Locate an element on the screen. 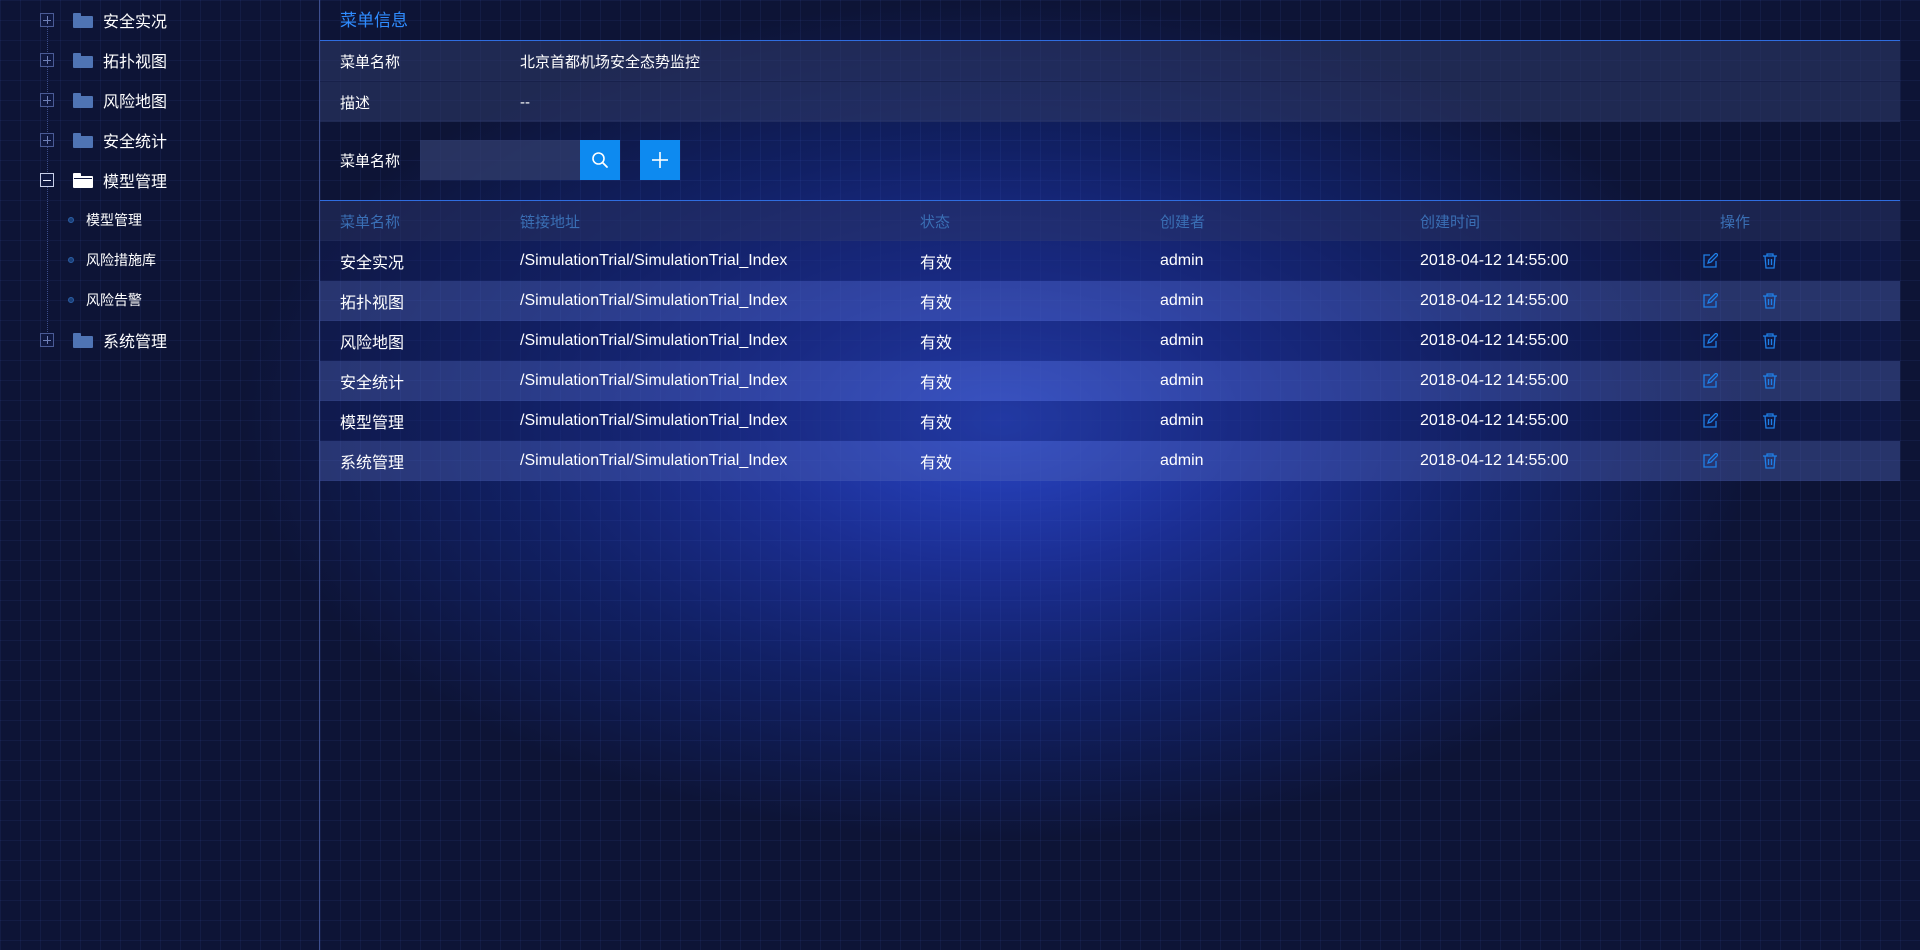  column-header-creator: 创建者 is located at coordinates (1183, 222).